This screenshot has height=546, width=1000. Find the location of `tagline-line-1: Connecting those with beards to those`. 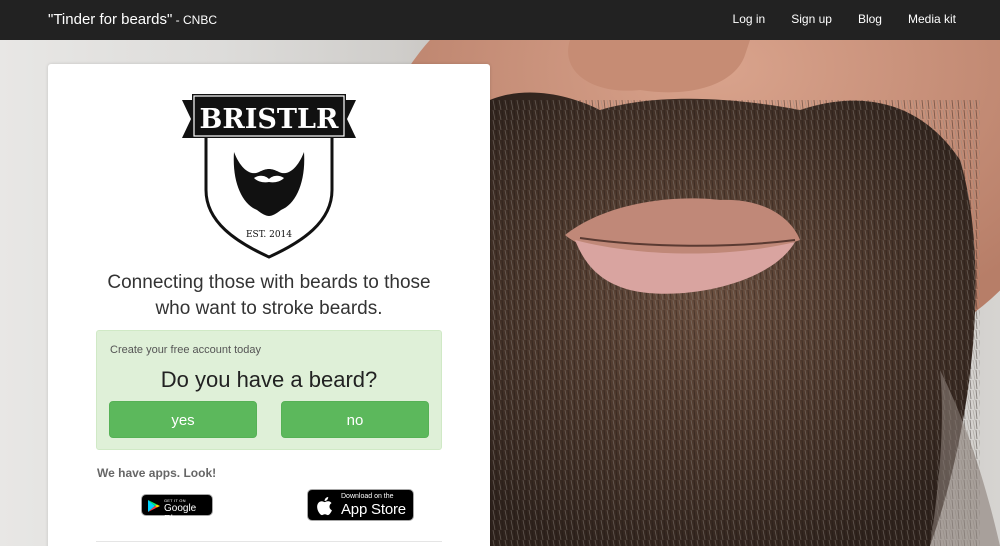

tagline-line-1: Connecting those with beards to those is located at coordinates (269, 282).